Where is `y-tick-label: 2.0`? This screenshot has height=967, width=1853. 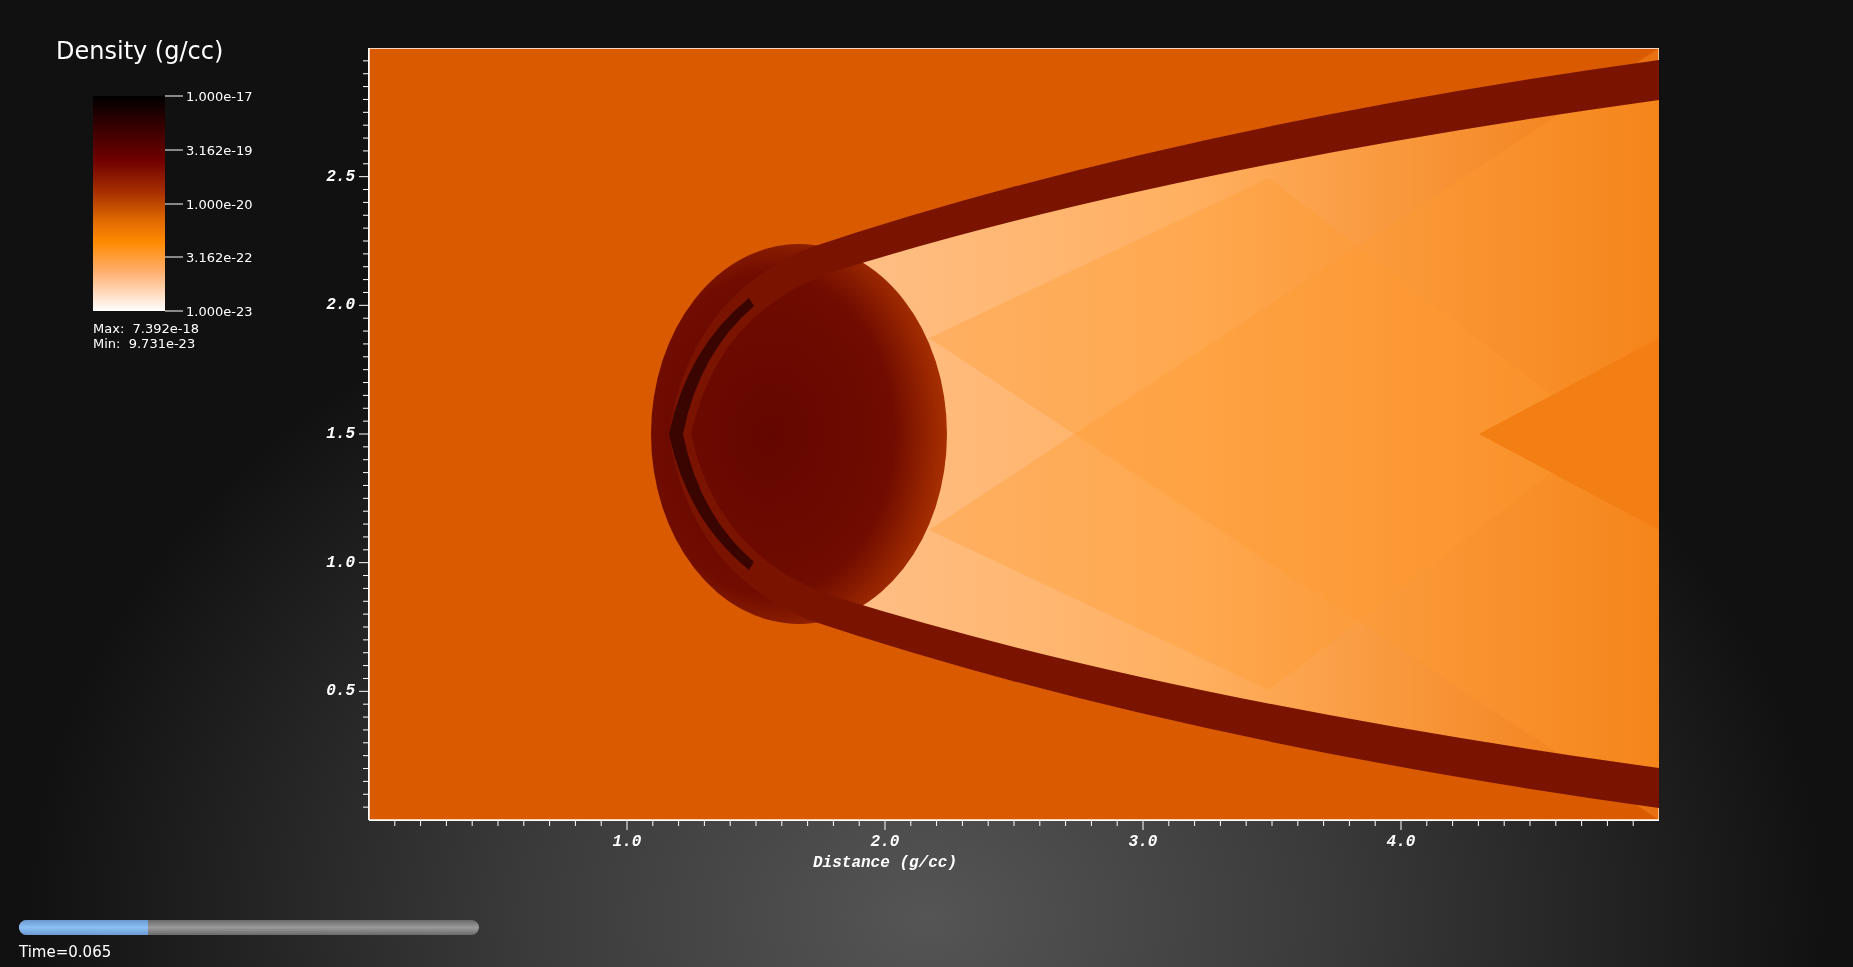
y-tick-label: 2.0 is located at coordinates (340, 305).